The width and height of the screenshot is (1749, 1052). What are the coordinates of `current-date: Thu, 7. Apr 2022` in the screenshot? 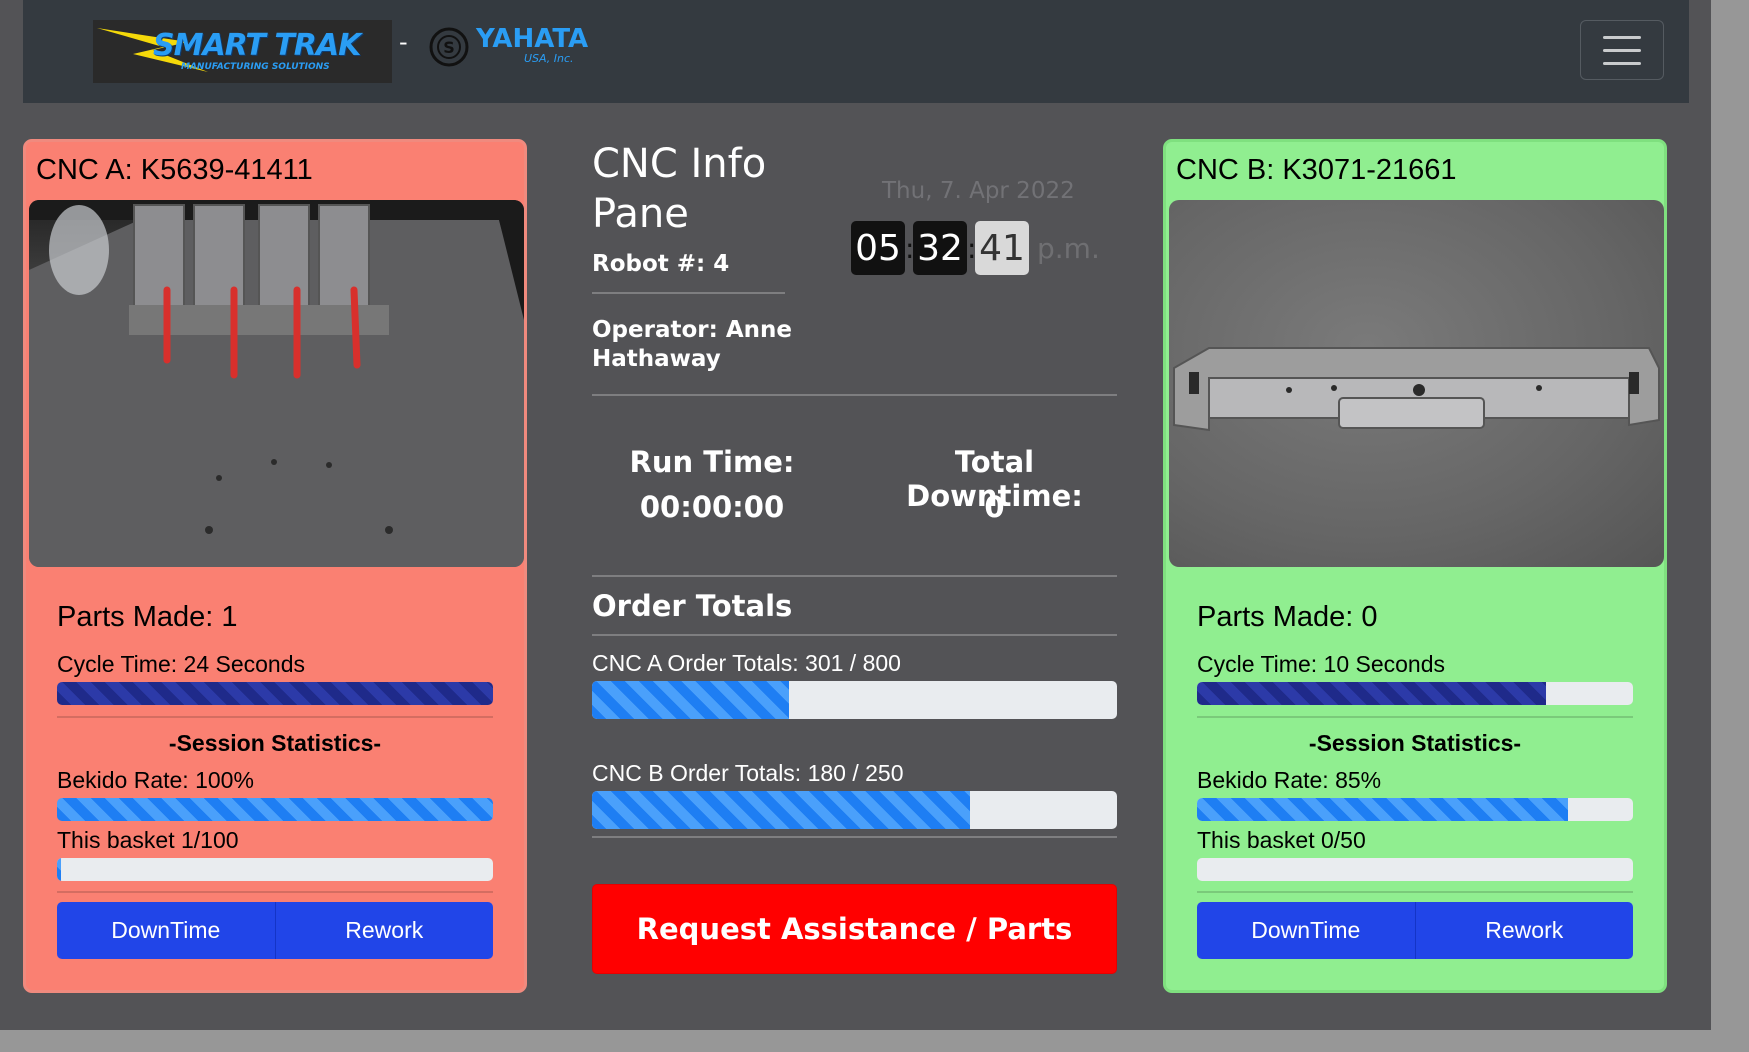 It's located at (978, 191).